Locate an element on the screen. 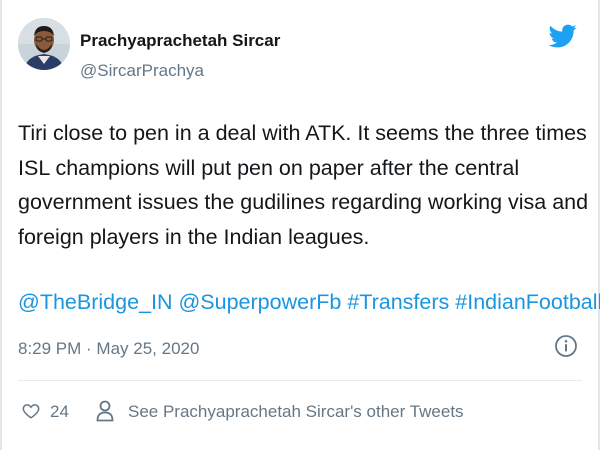 The image size is (600, 450). hashtag-transfers-link: #Transfers is located at coordinates (398, 302).